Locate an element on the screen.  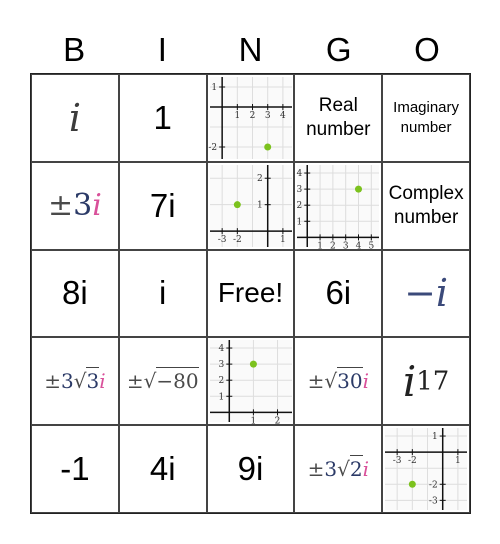
cell-r4c1: 4i is located at coordinates (162, 469).